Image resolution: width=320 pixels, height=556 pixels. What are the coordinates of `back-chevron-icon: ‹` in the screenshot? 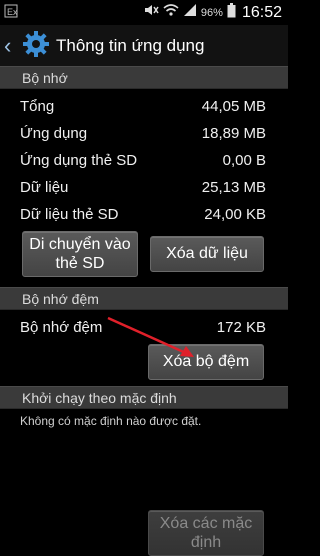 It's located at (11, 46).